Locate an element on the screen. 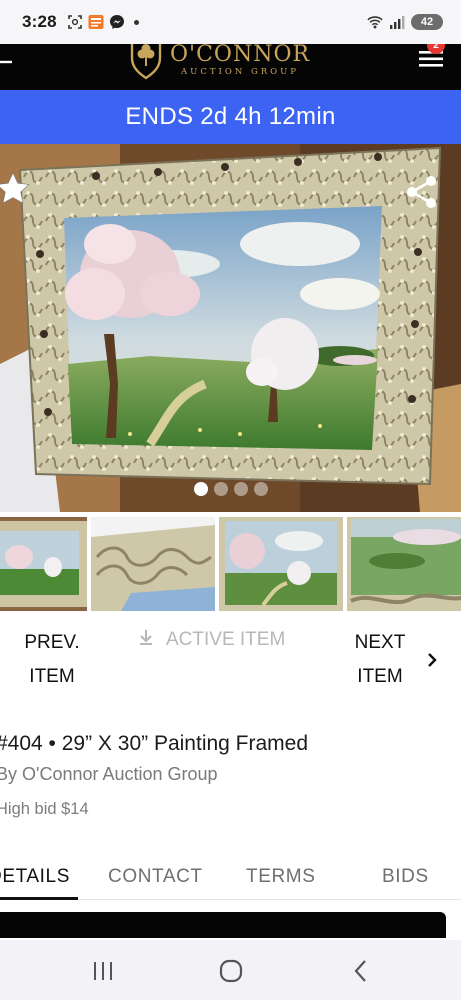  download-arrow-icon is located at coordinates (146, 640).